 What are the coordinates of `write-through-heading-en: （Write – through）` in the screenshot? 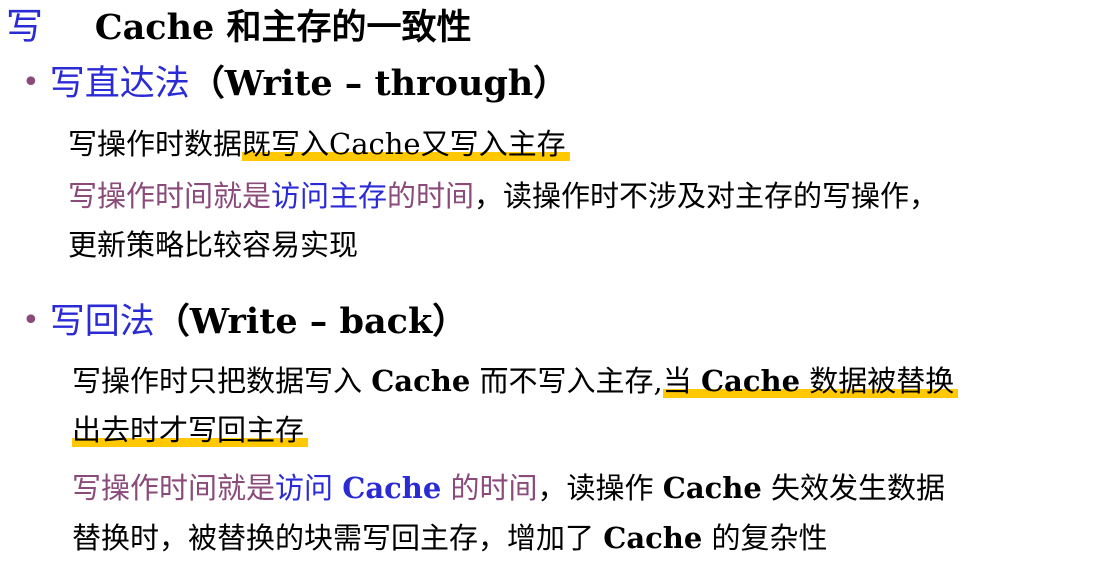 It's located at (379, 83).